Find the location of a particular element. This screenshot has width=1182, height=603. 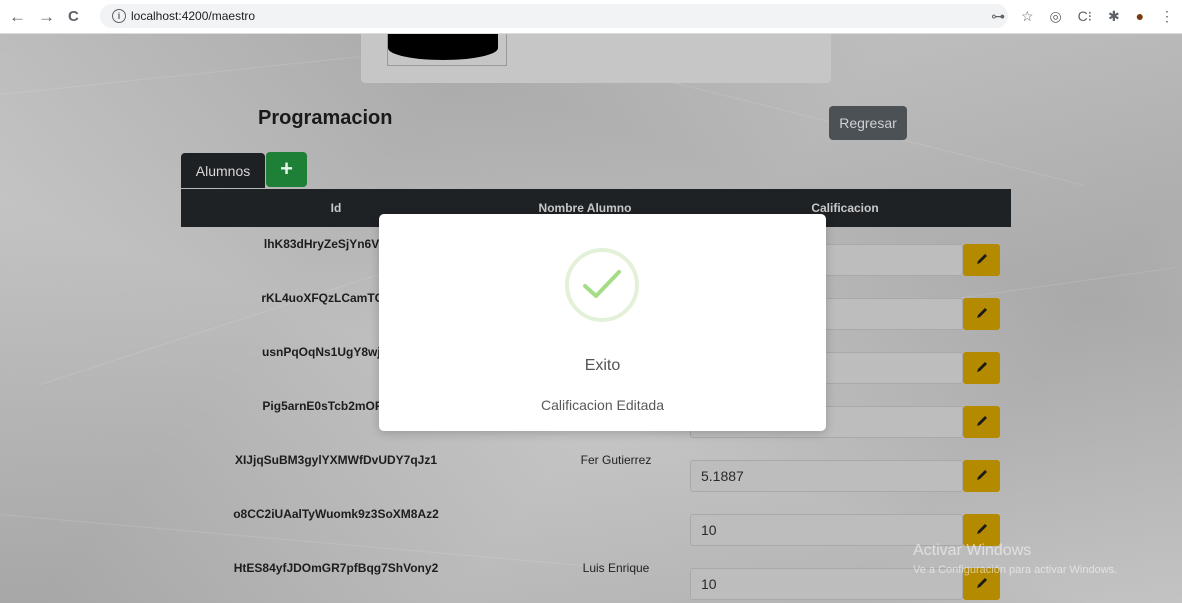

extension-c-icon: C⁝ is located at coordinates (1085, 16).